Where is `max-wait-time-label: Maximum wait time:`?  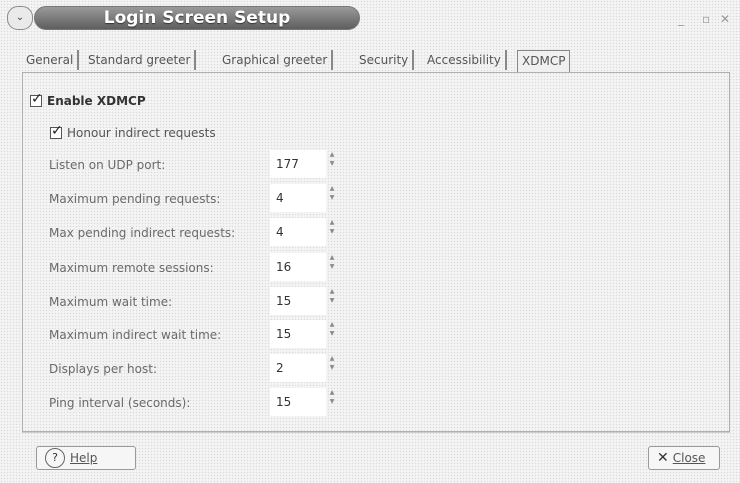
max-wait-time-label: Maximum wait time: is located at coordinates (111, 302).